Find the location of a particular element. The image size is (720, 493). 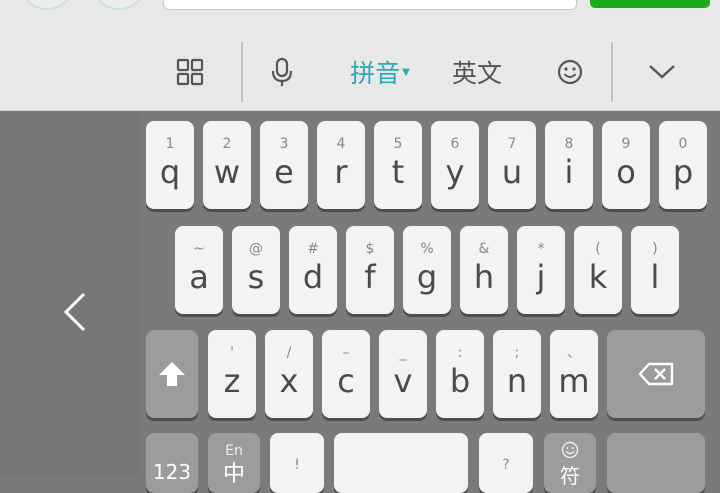

hide-keyboard-button is located at coordinates (662, 72).